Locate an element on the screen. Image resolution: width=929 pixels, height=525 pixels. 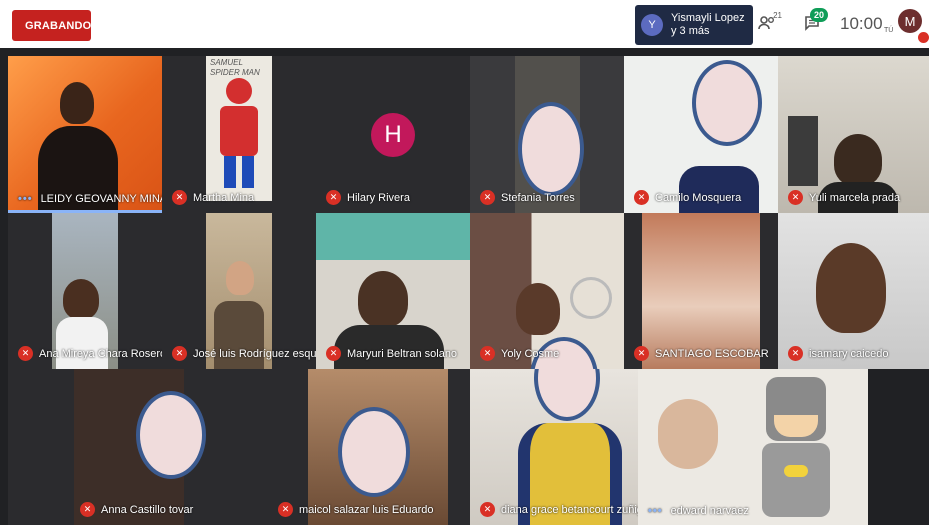
presenter-text: Yismayli Lopez y 3 más is located at coordinates (708, 25).